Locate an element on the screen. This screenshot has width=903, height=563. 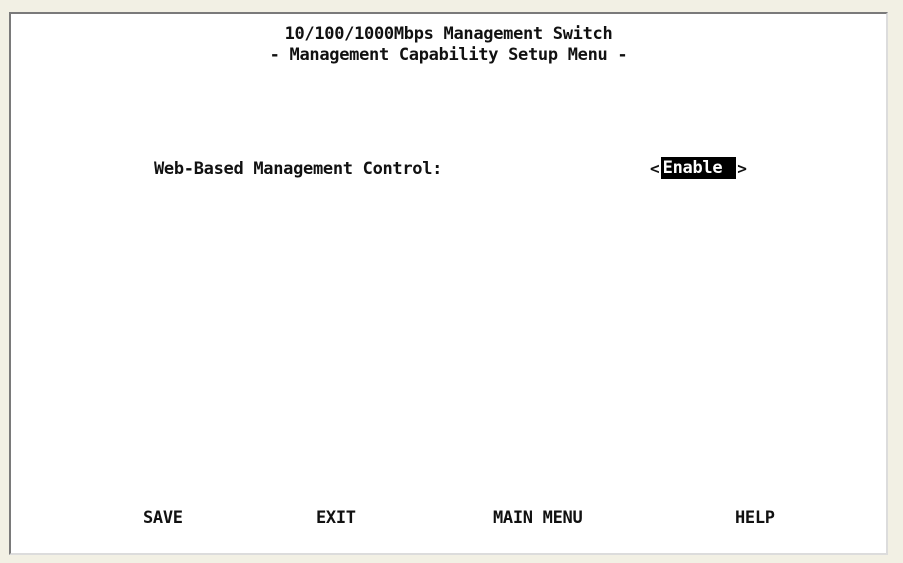
left-arrow-icon: < is located at coordinates (655, 168).